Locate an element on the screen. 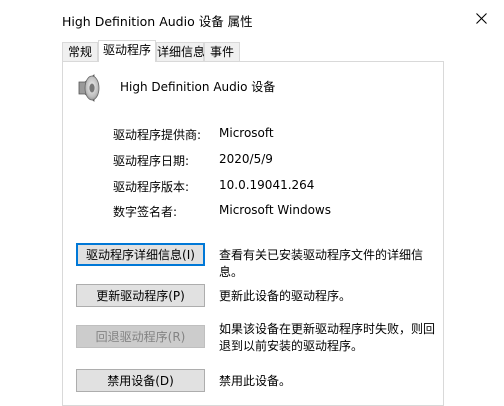 The height and width of the screenshot is (406, 504). version-label: 驱动程序版本: is located at coordinates (151, 187).